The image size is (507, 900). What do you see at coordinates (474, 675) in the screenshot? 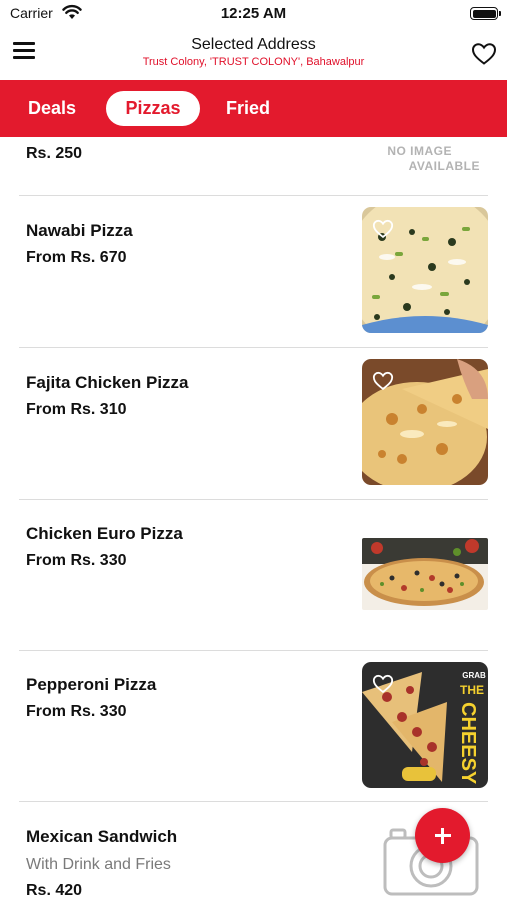
I see `poster-text: GRAB` at bounding box center [474, 675].